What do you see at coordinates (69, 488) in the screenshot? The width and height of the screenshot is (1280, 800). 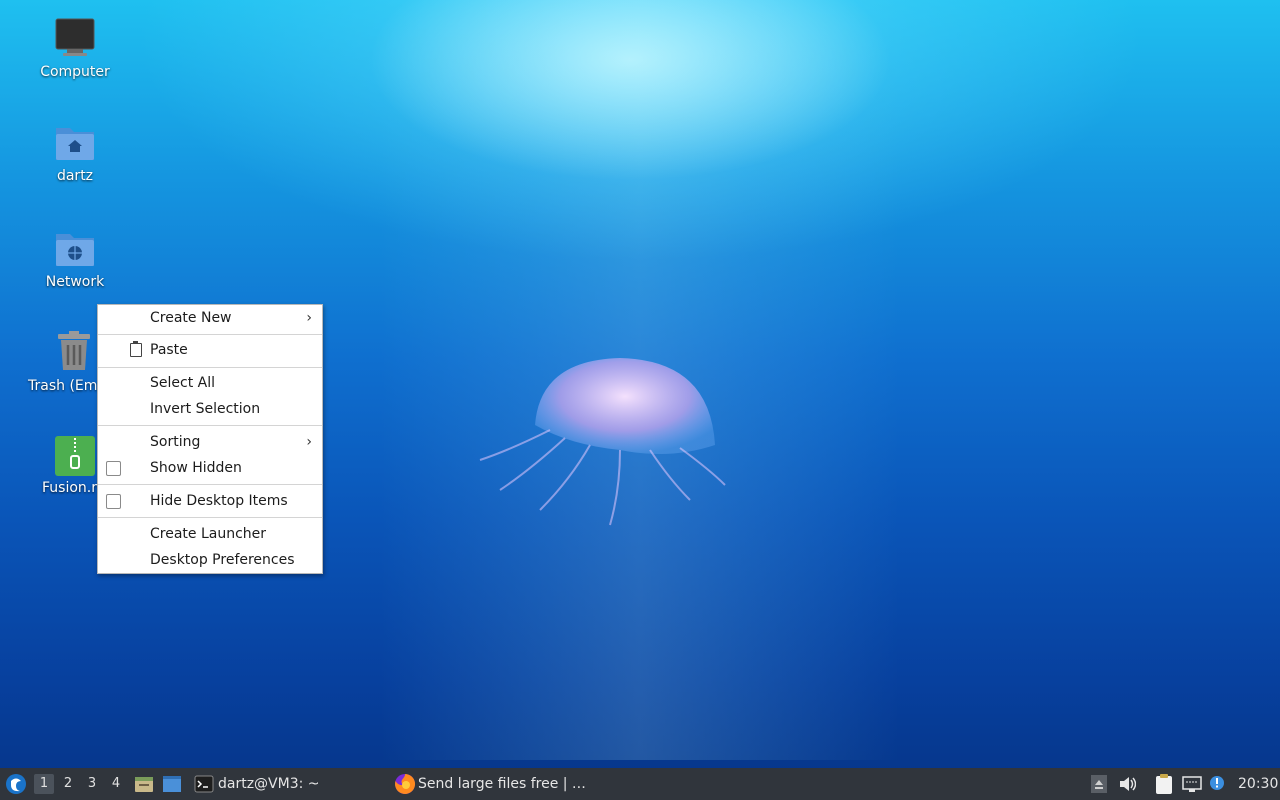 I see `desktop-icon-label: Fusion.r` at bounding box center [69, 488].